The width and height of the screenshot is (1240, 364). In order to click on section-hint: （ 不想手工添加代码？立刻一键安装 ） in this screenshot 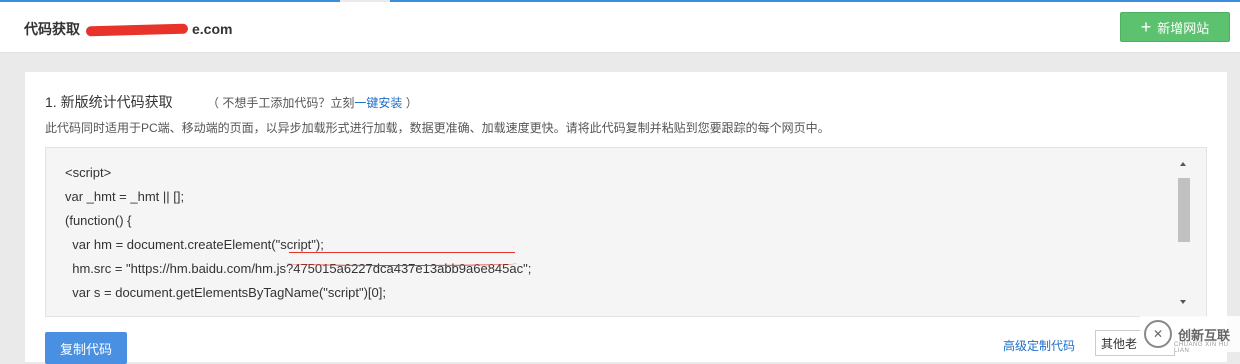, I will do `click(312, 102)`.